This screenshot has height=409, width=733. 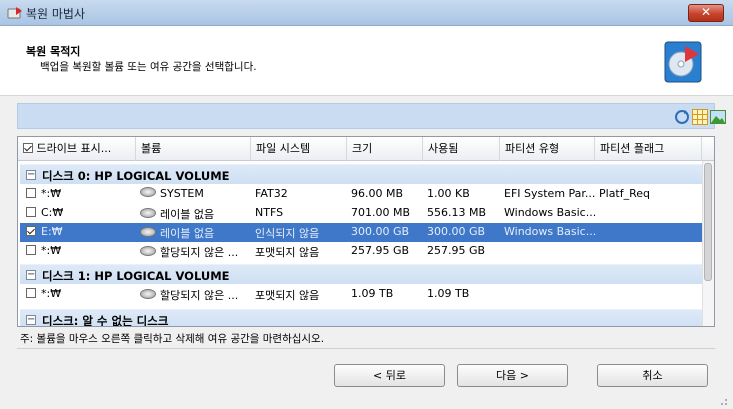 What do you see at coordinates (381, 212) in the screenshot?
I see `cell-size: 701.00 MB` at bounding box center [381, 212].